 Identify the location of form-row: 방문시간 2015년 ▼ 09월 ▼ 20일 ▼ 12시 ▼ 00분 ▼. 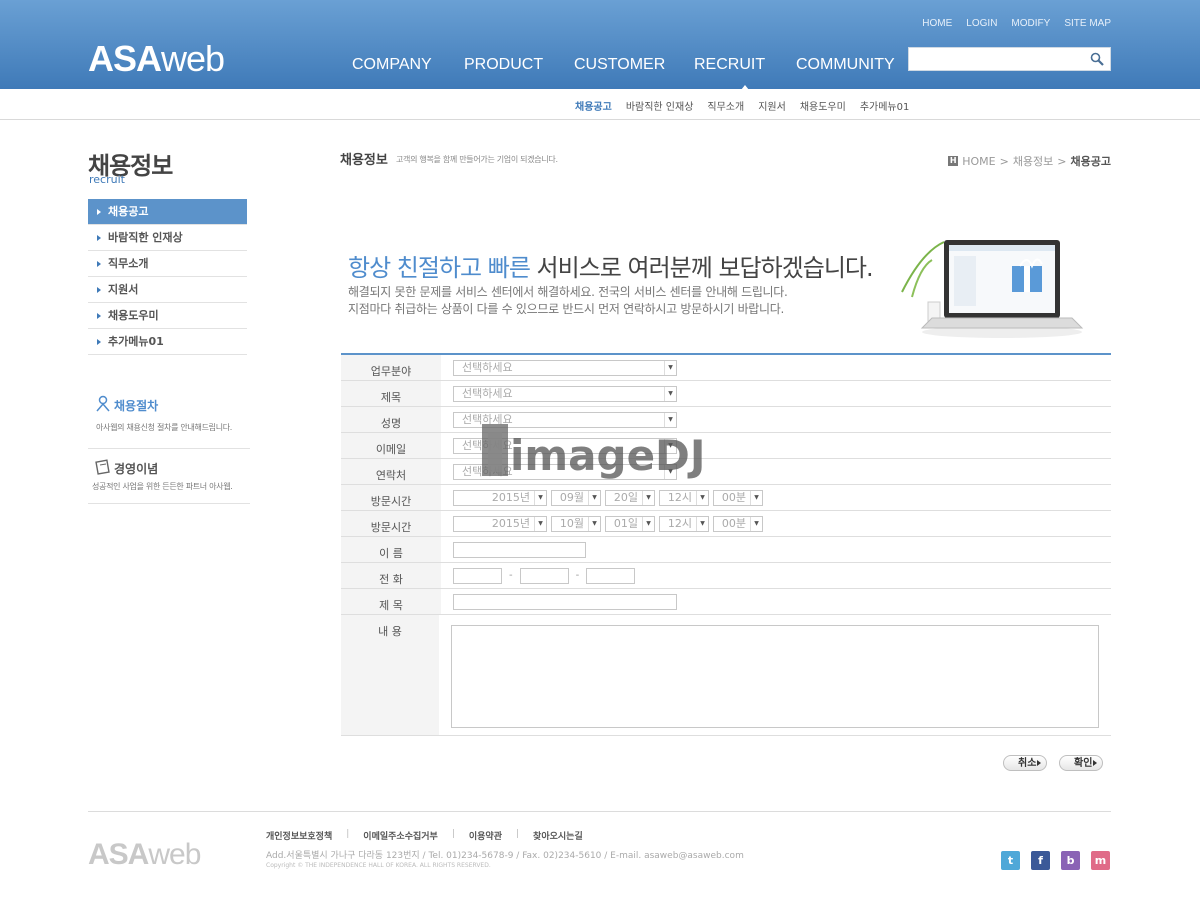
(726, 498).